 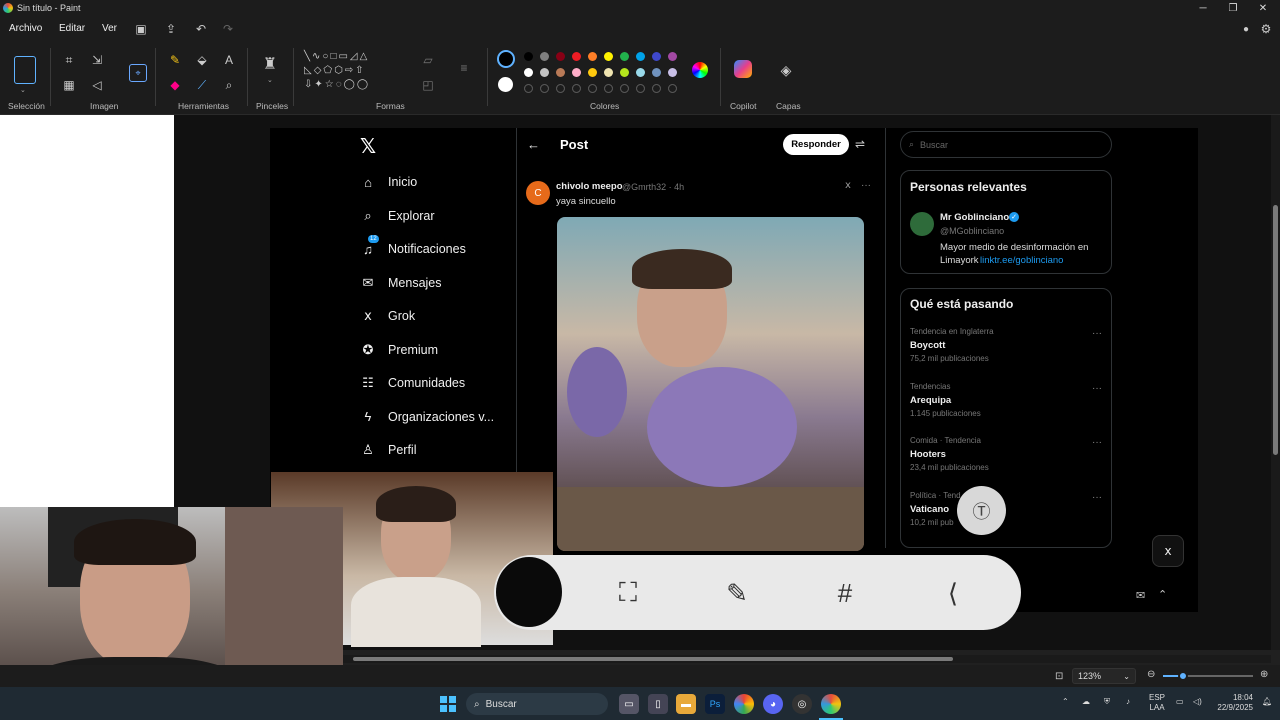 I want to click on text-extract-icon: Ⓣ, so click(x=981, y=510).